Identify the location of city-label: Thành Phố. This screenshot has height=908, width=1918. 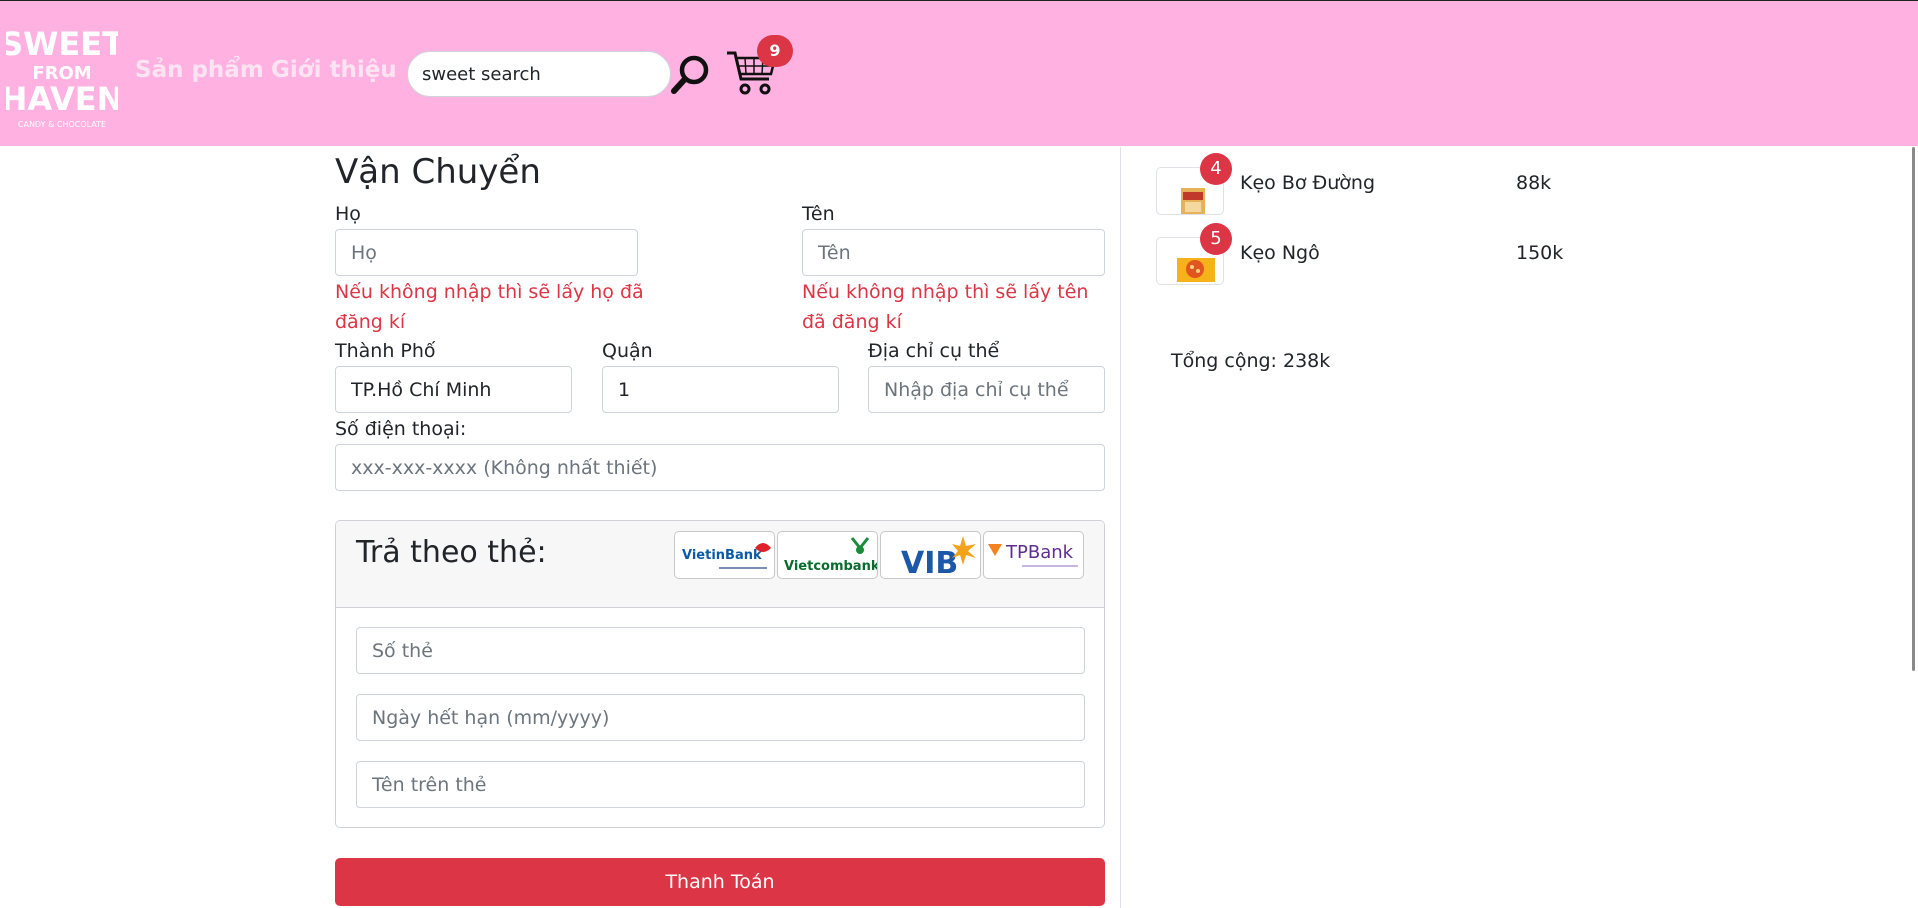
(385, 351).